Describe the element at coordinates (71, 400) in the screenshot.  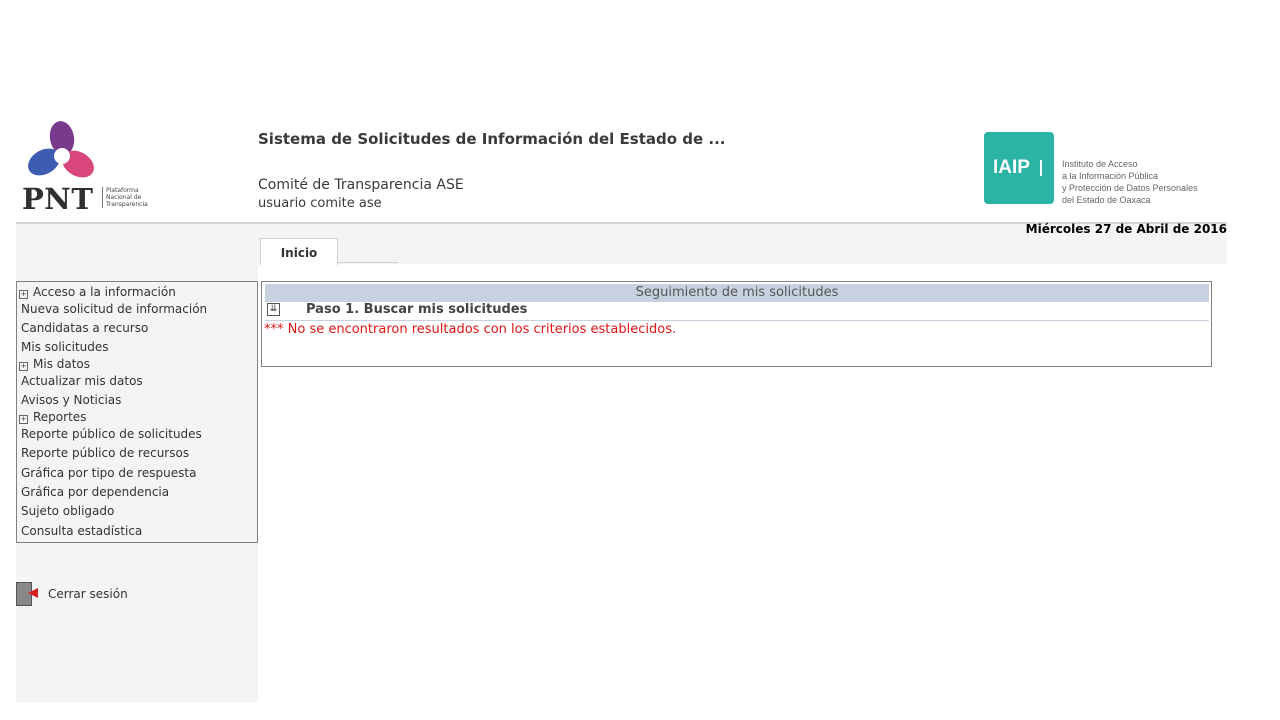
I see `sidebar-item-avisos-noticias: Avisos y Noticias` at that location.